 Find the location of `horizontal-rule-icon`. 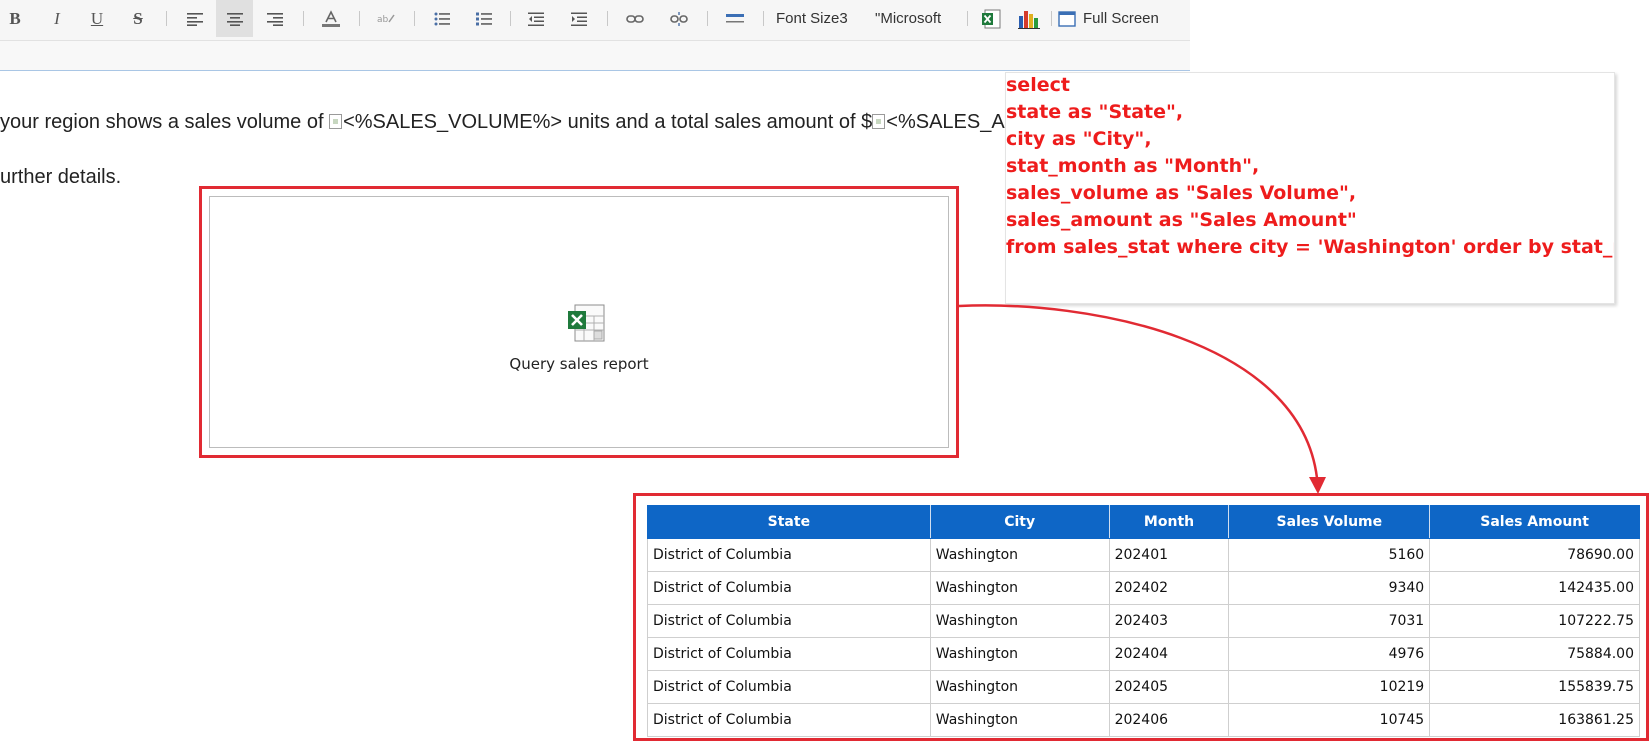

horizontal-rule-icon is located at coordinates (735, 17).